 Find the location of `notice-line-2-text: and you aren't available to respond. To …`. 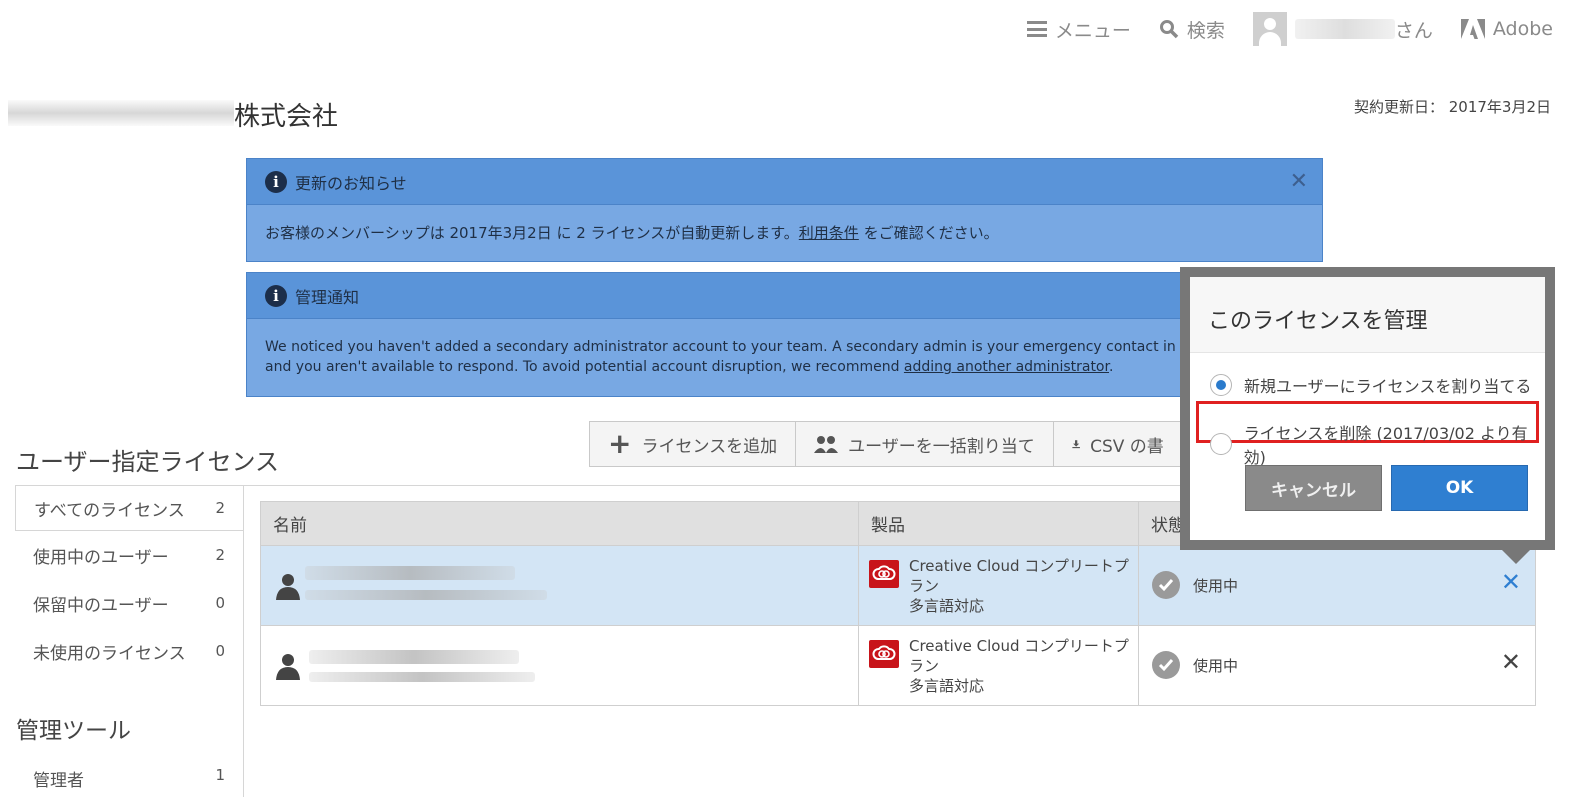

notice-line-2-text: and you aren't available to respond. To … is located at coordinates (584, 367).